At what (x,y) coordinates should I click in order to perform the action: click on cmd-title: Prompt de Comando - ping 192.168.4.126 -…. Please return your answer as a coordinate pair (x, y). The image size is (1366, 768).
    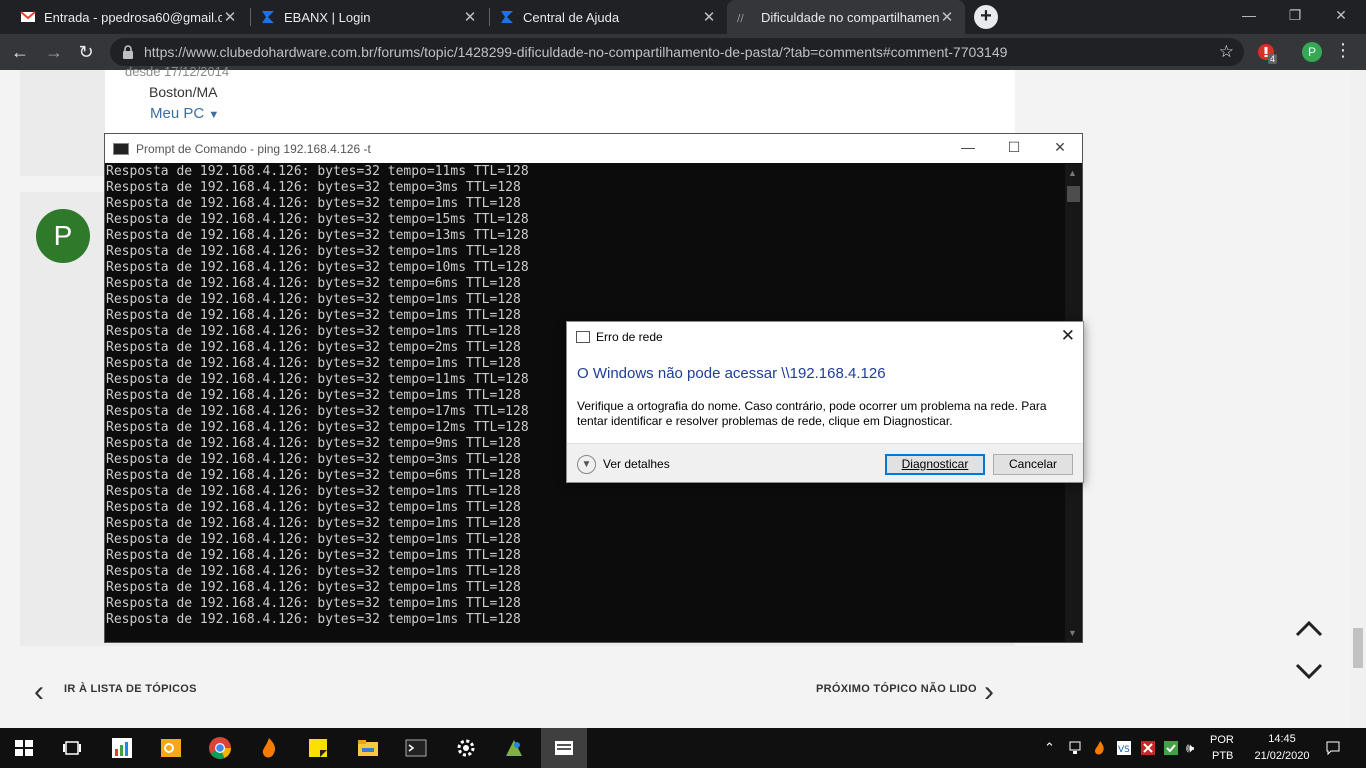
    Looking at the image, I should click on (253, 148).